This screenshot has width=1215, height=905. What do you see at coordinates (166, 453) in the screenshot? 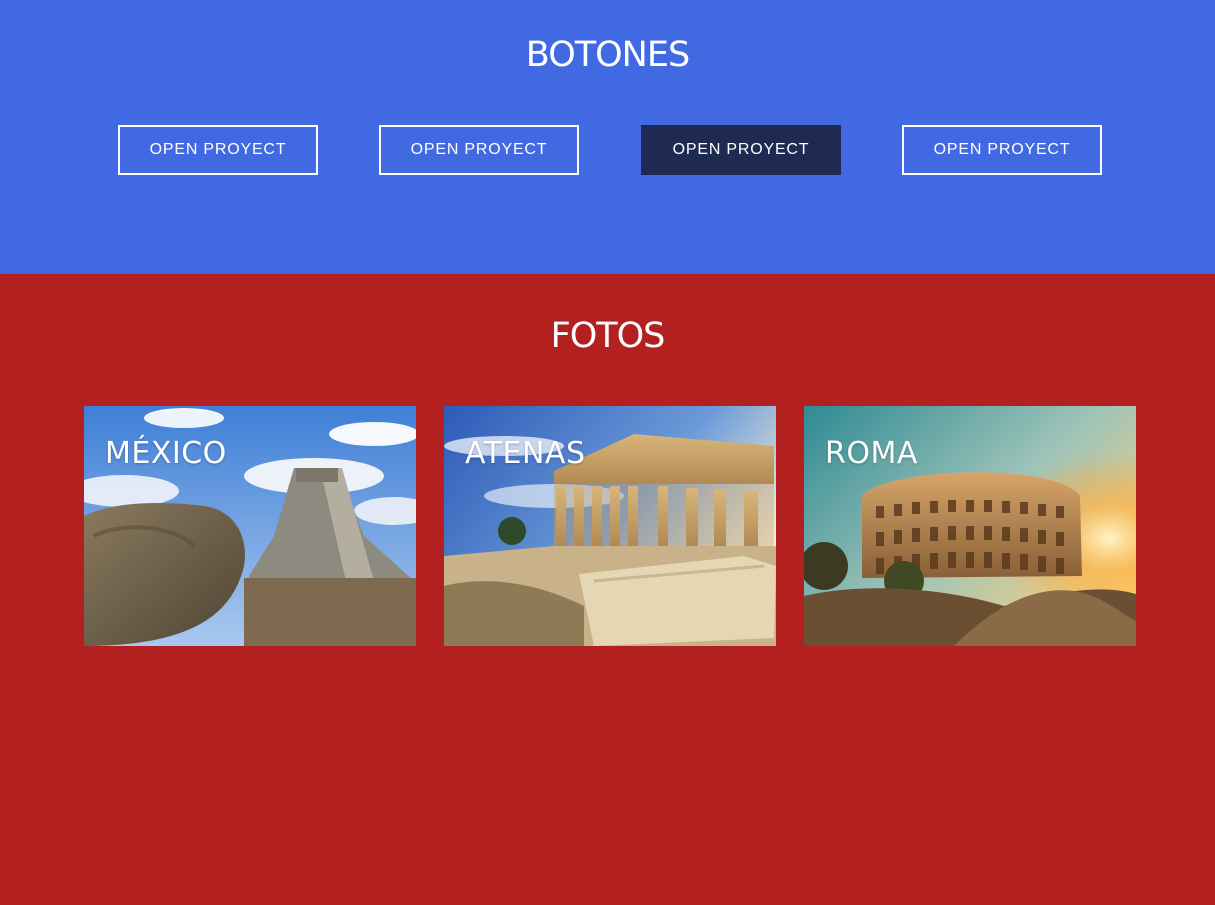
I see `card-label-mexico: MÉXICO` at bounding box center [166, 453].